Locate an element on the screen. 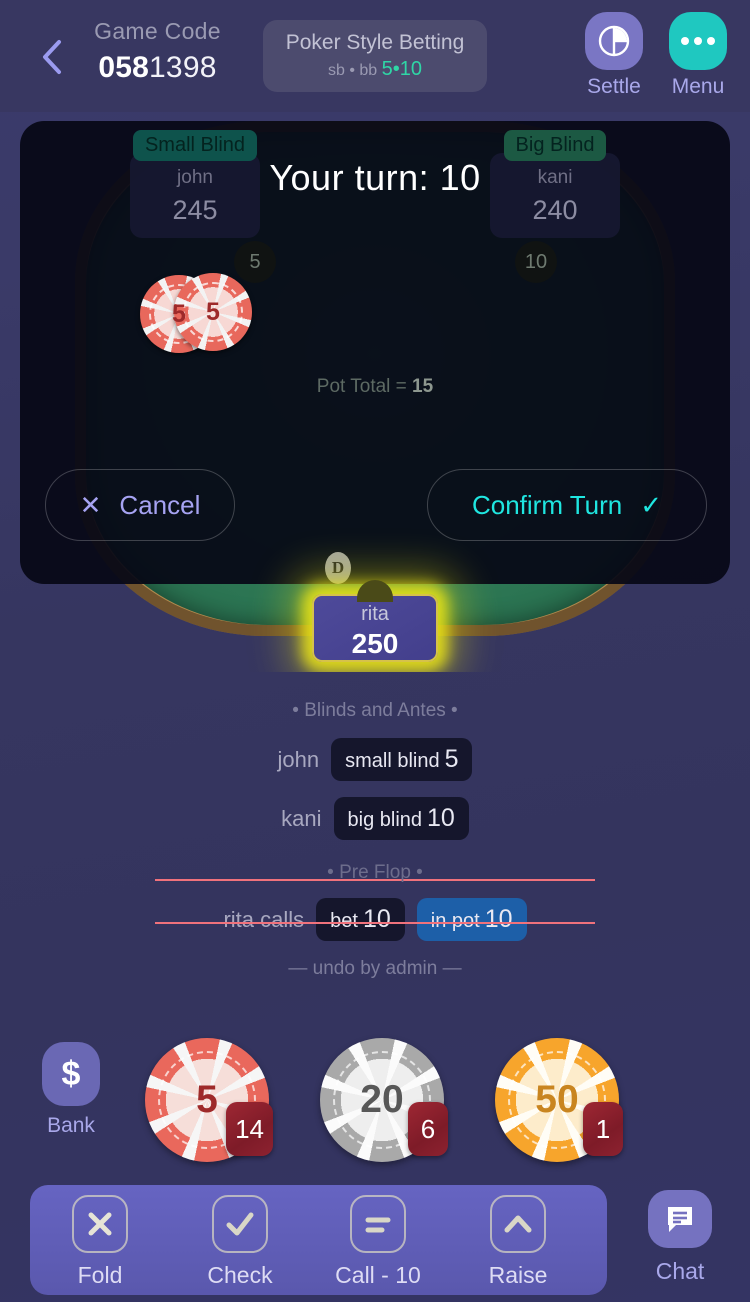  seat-player-stack: 240 is located at coordinates (555, 210).